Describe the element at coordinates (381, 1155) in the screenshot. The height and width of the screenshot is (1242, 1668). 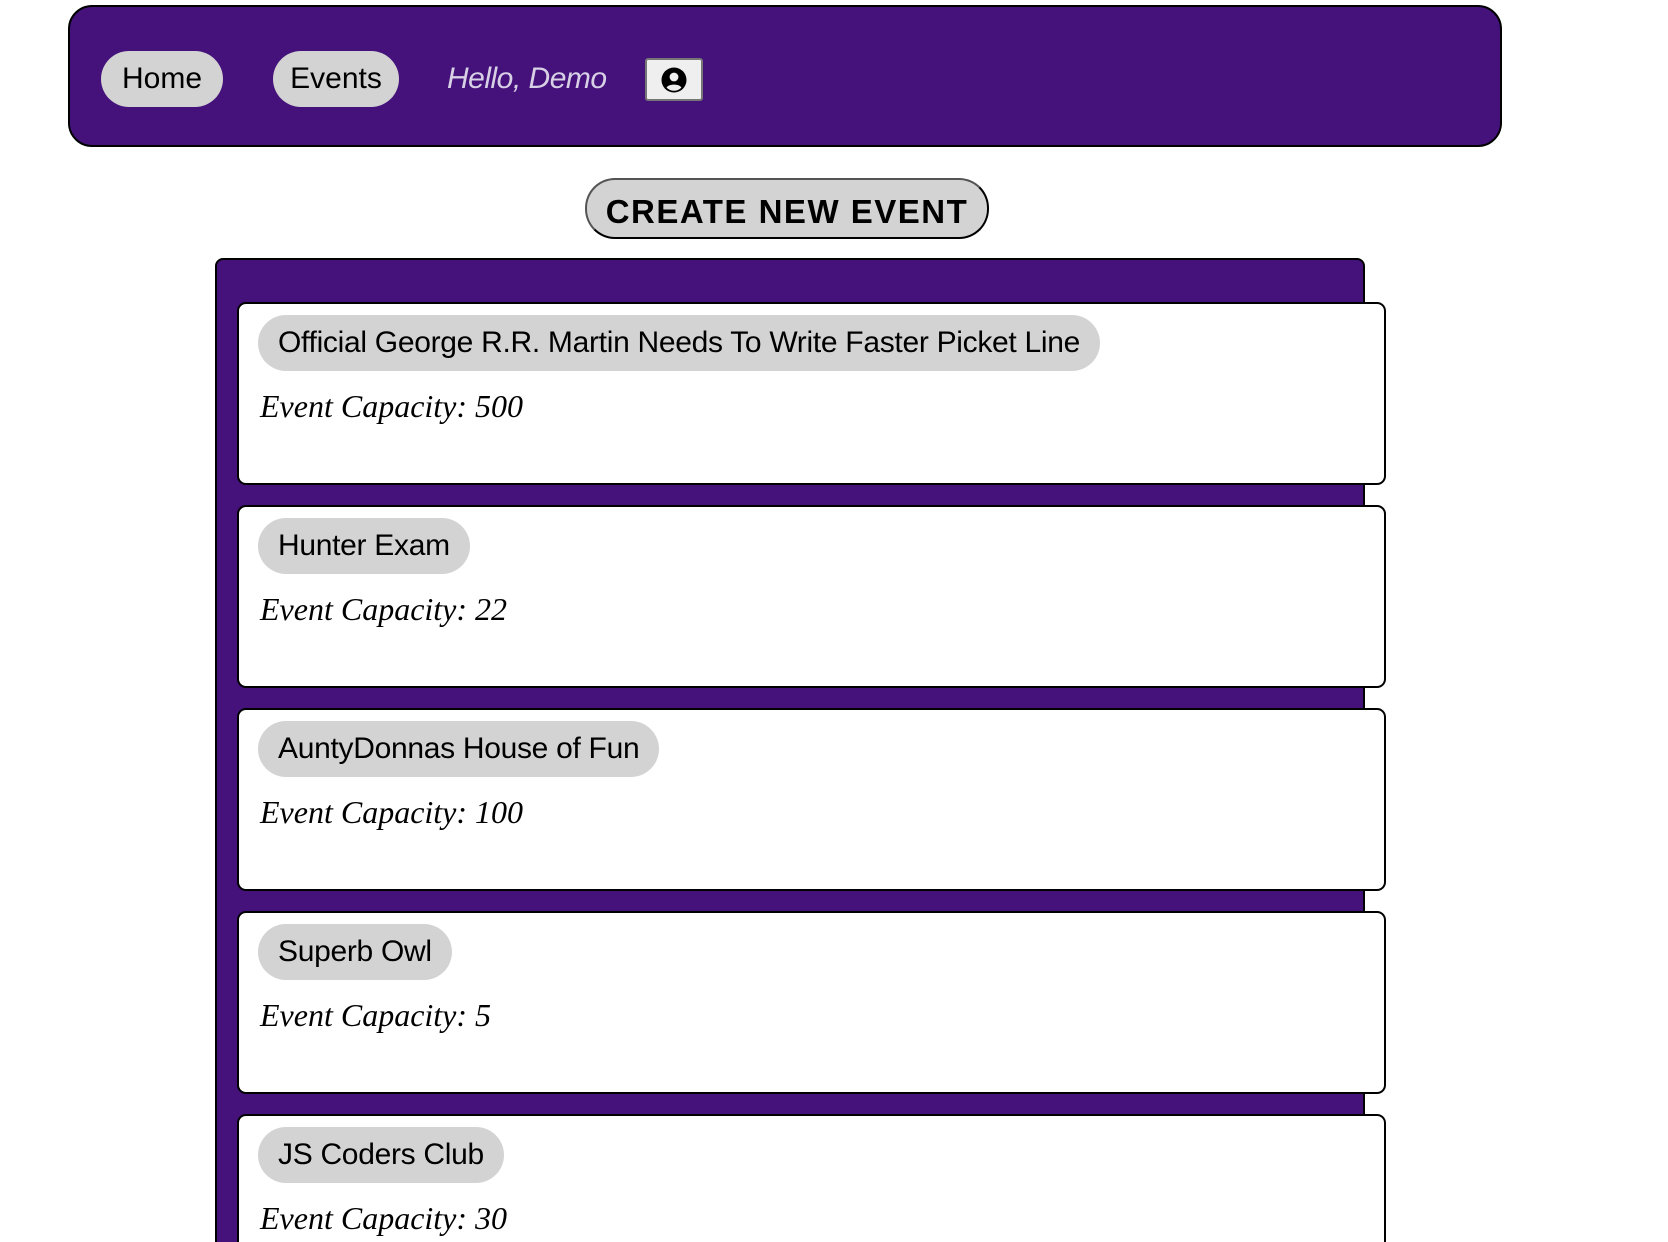
I see `event-title-link: JS Coders Club` at that location.